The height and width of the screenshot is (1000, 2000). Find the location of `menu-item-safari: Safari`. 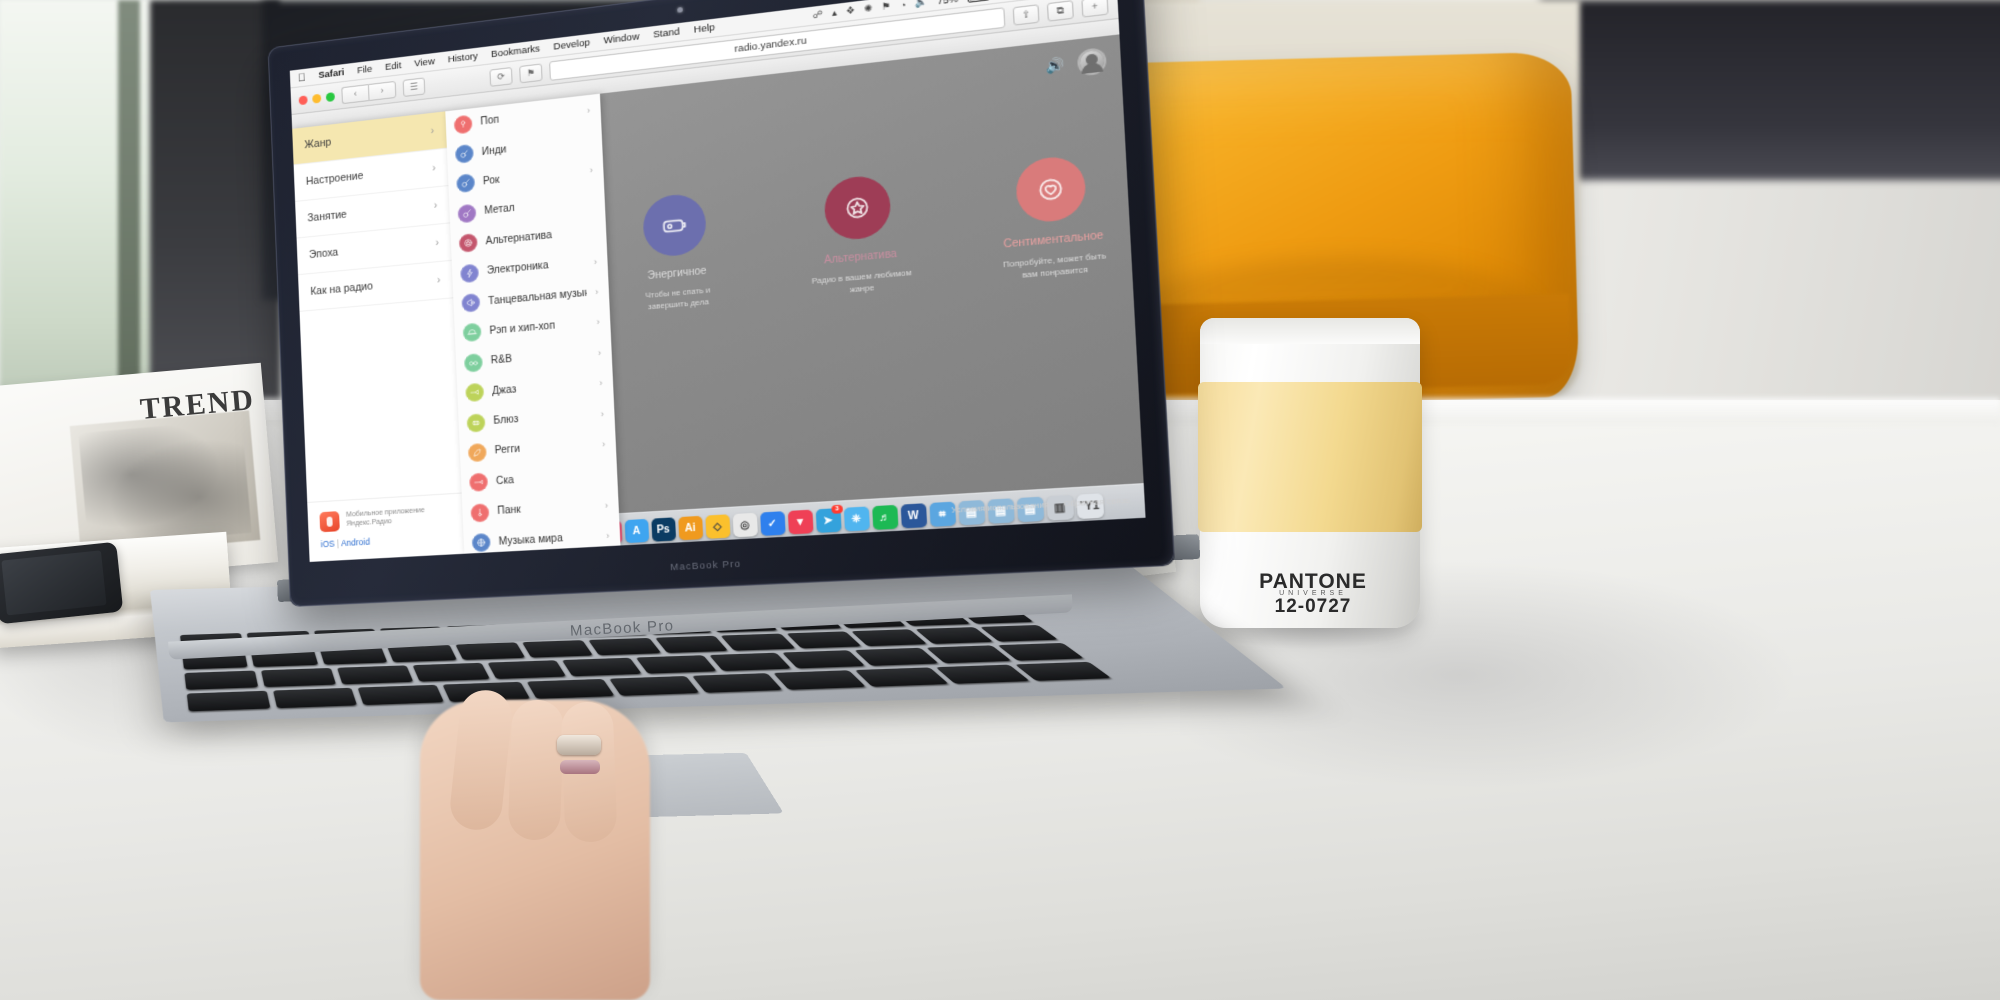

menu-item-safari: Safari is located at coordinates (331, 74).